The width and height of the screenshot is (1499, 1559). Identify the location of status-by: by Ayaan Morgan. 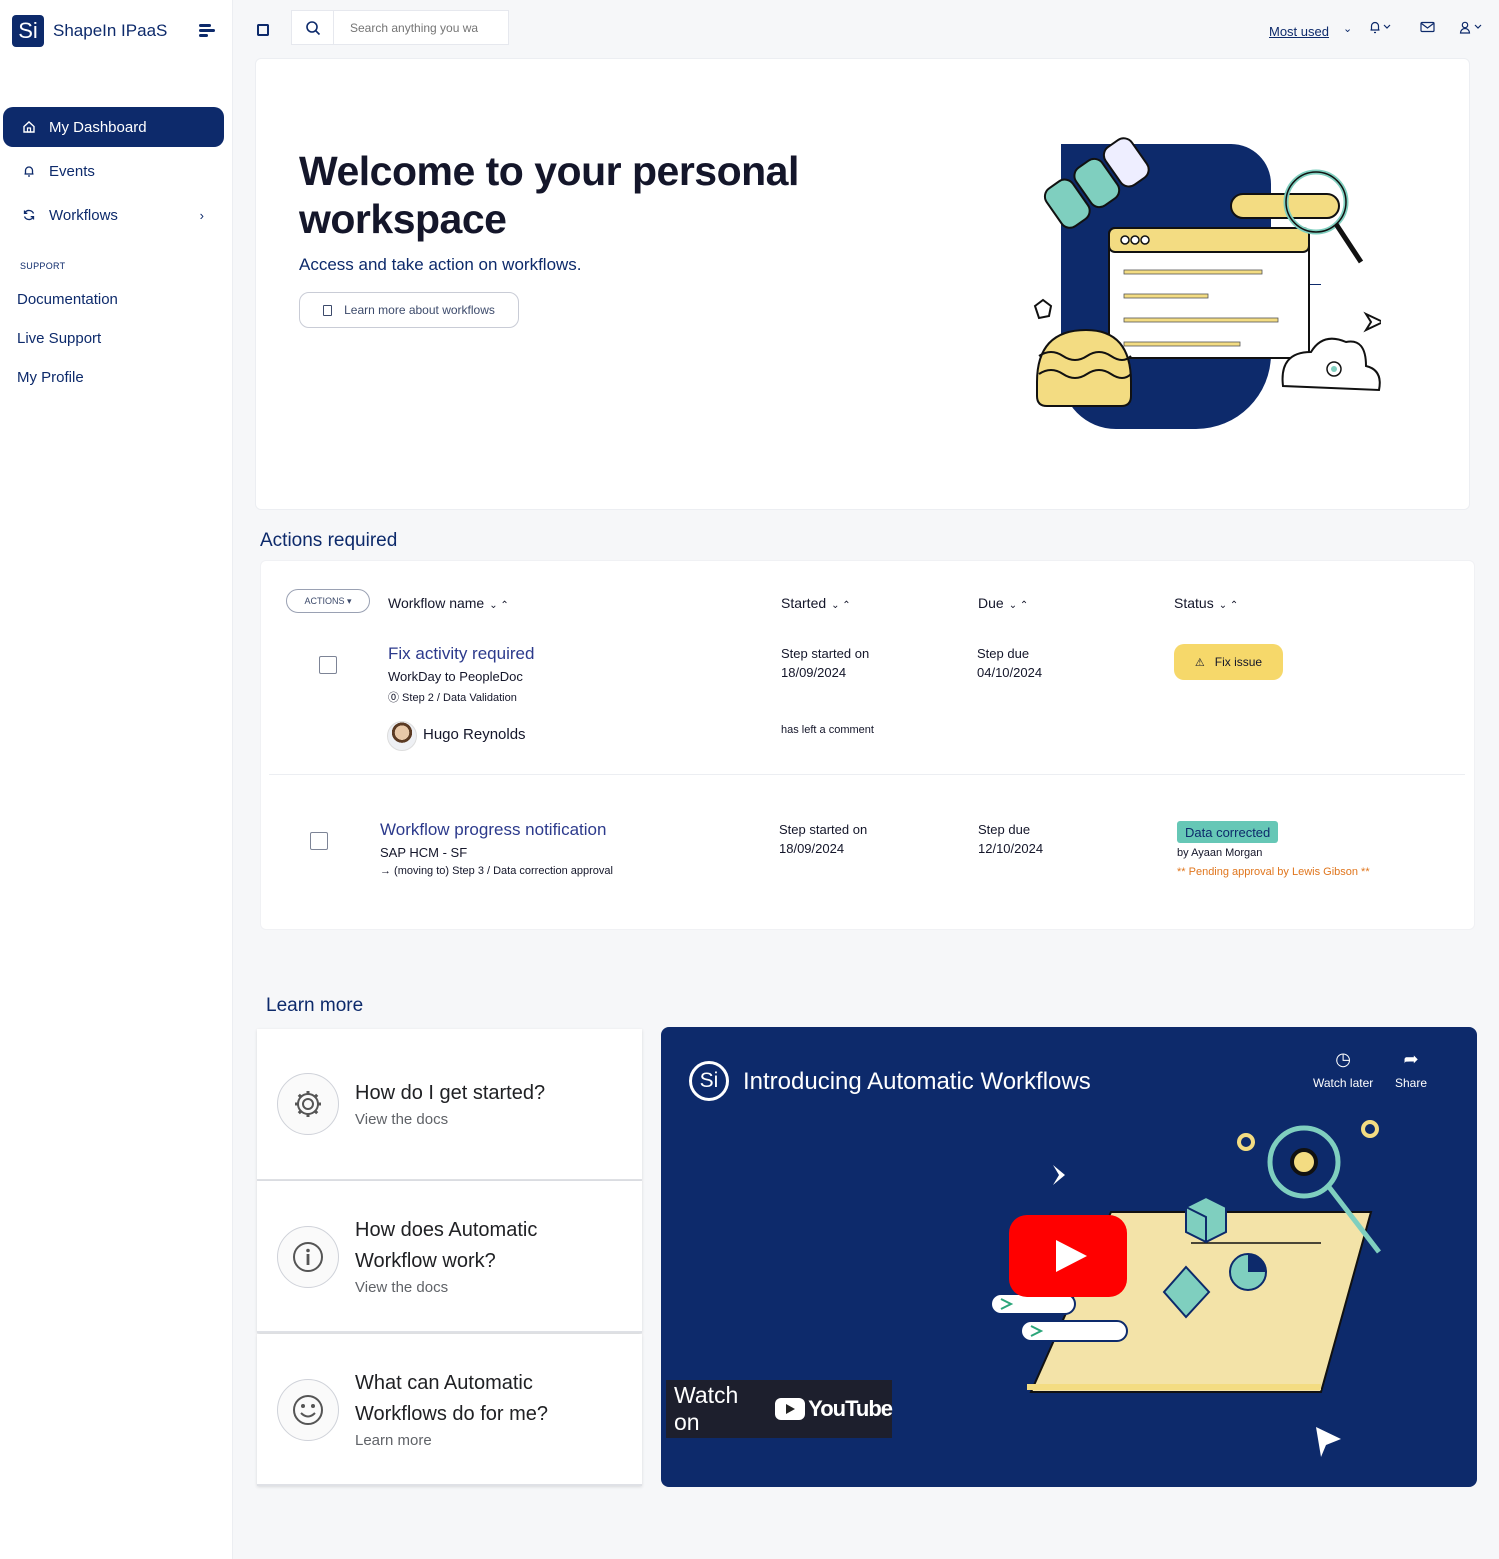
(1220, 853).